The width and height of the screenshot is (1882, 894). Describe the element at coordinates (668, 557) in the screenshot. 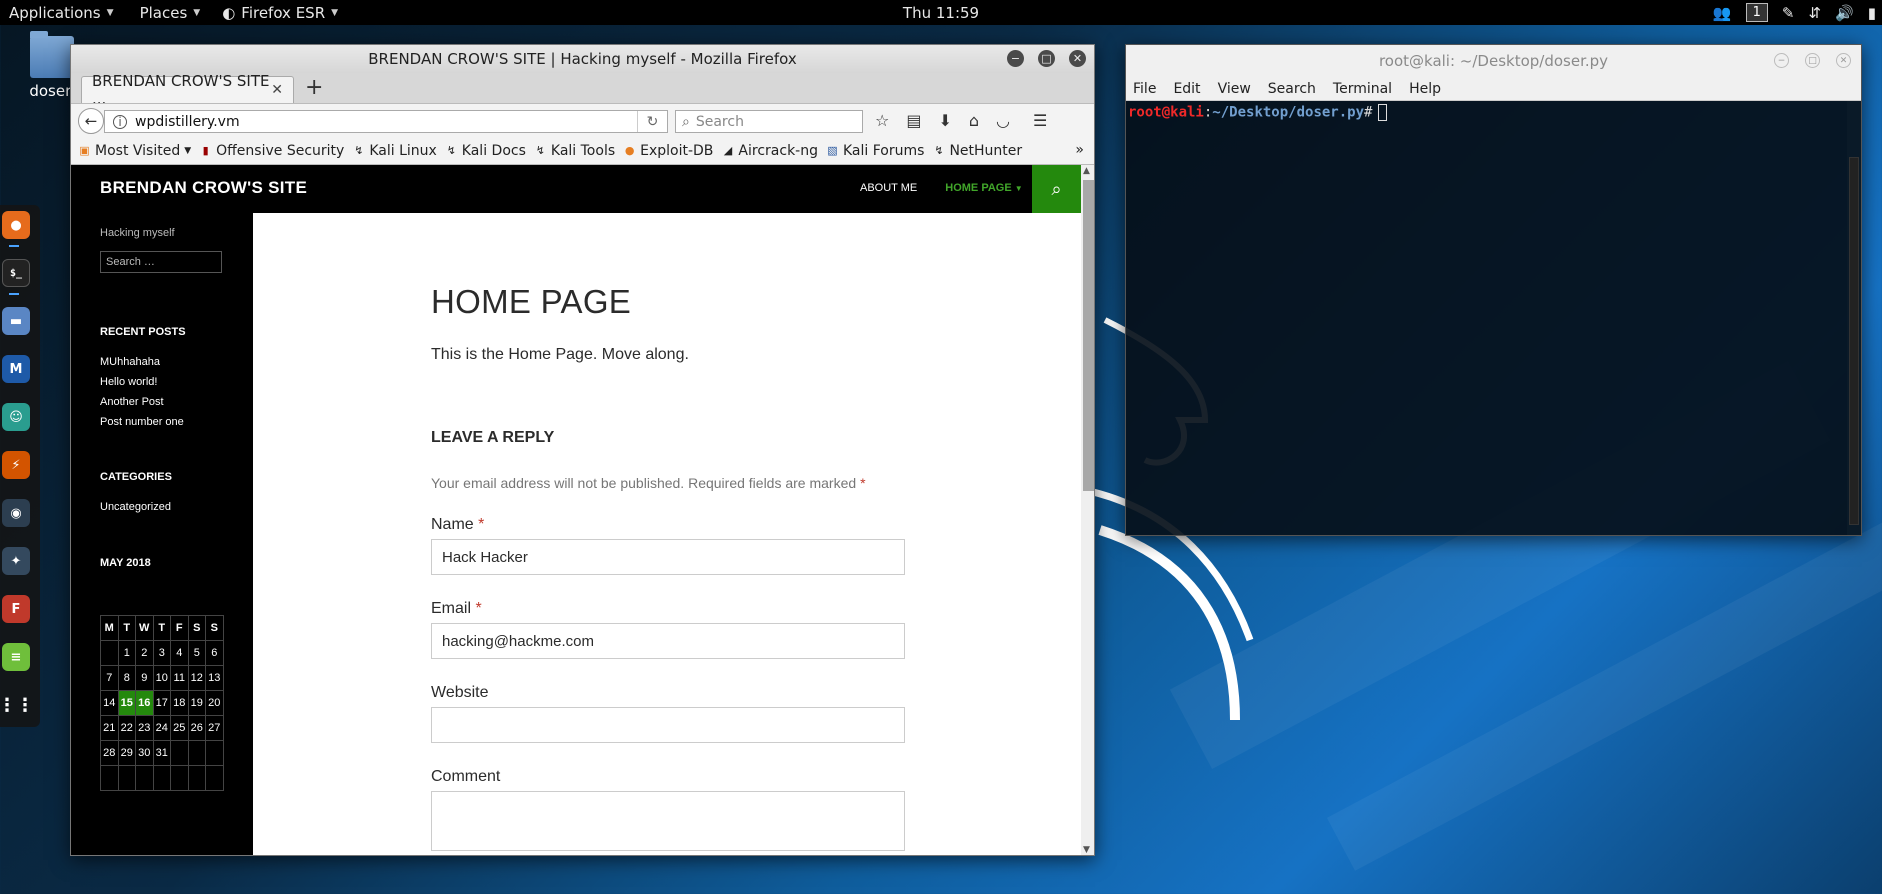

I see `name-field: Hack Hacker` at that location.